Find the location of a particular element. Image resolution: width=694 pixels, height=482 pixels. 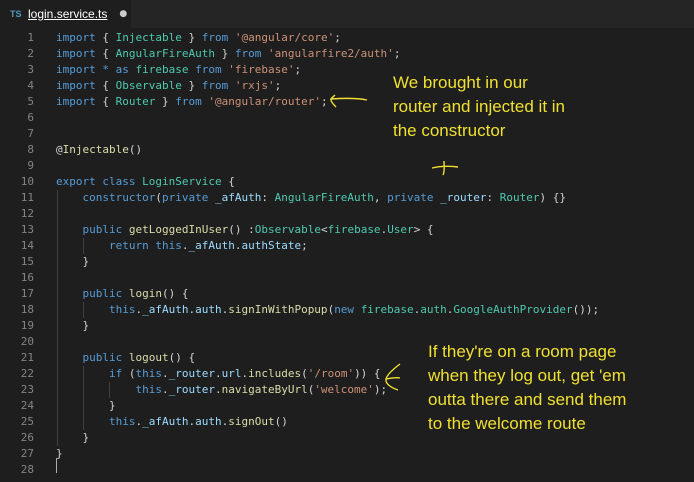

code-text: this._router.navigateByUrl('welcome'); is located at coordinates (221, 390).